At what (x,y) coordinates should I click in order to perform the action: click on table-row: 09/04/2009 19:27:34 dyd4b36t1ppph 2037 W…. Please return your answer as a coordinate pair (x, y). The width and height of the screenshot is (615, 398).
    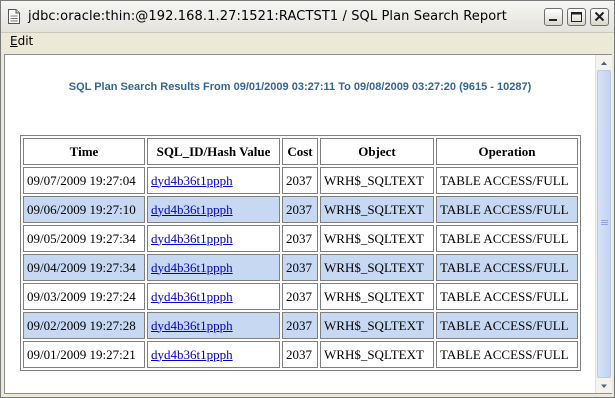
    Looking at the image, I should click on (300, 267).